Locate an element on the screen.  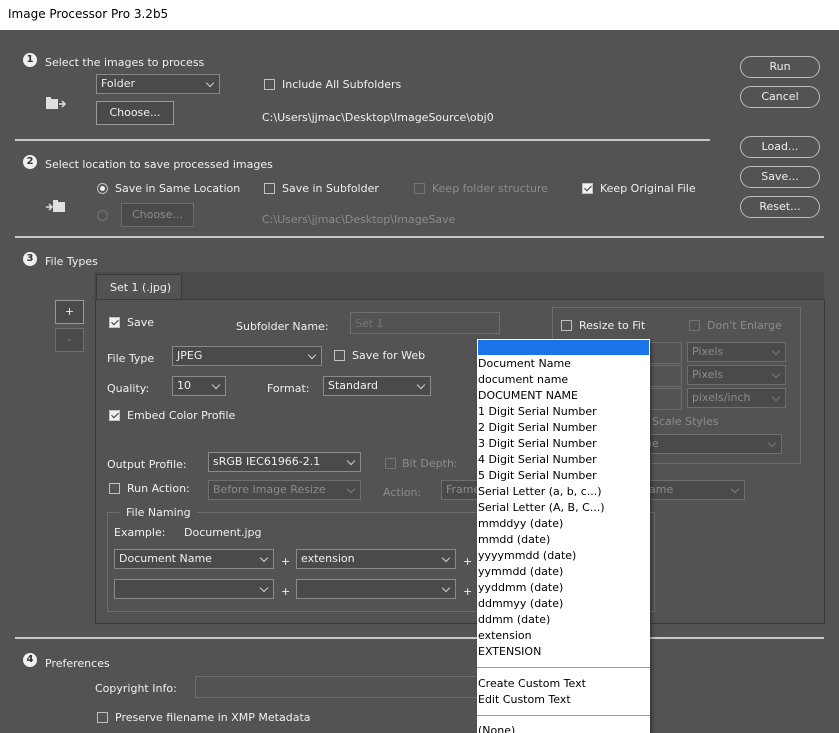
dropdown-item: 5 Digit Serial Number is located at coordinates (563, 476).